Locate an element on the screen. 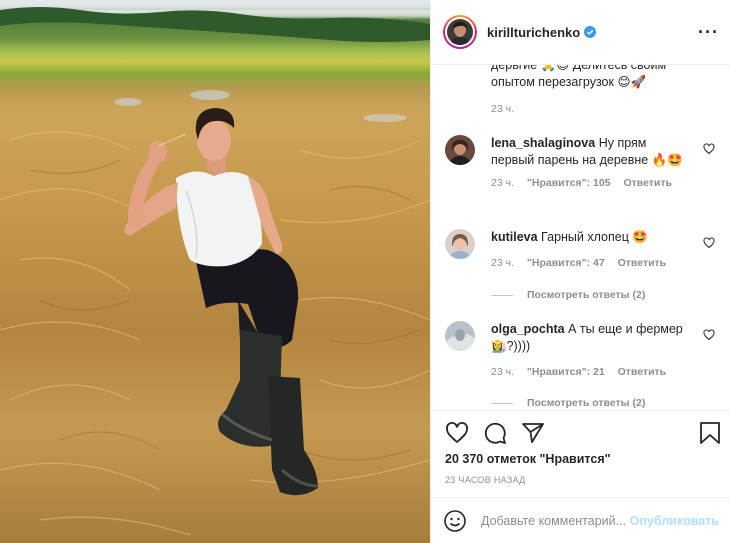 This screenshot has width=730, height=543. likes-count: 20 370 отметок "Нравится" is located at coordinates (528, 459).